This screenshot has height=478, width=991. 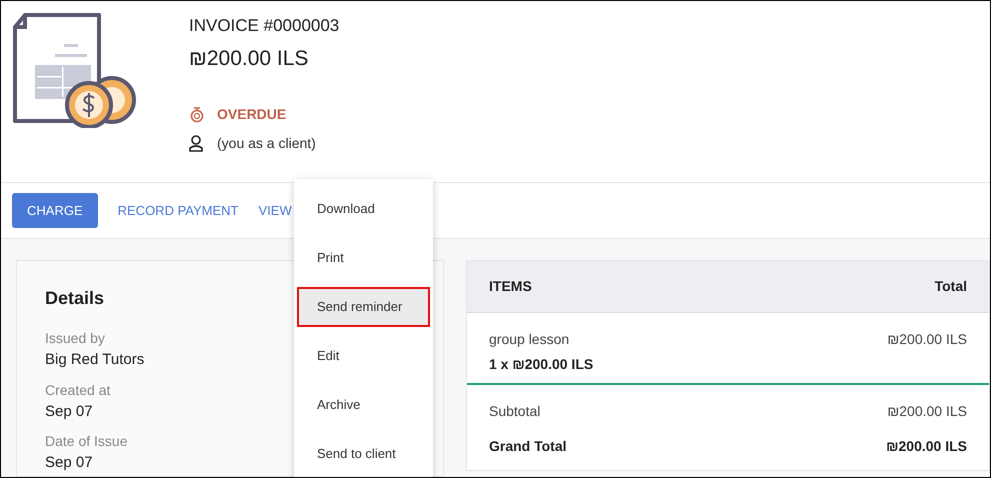 I want to click on menu-item: Send reminder, so click(x=363, y=307).